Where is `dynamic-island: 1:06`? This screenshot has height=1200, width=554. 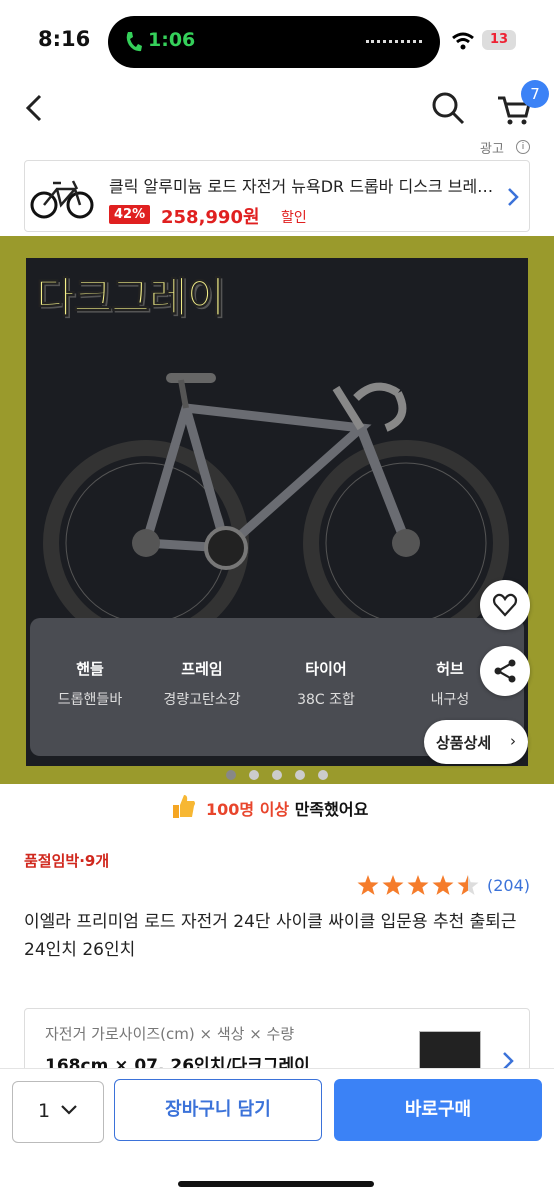
dynamic-island: 1:06 is located at coordinates (274, 42).